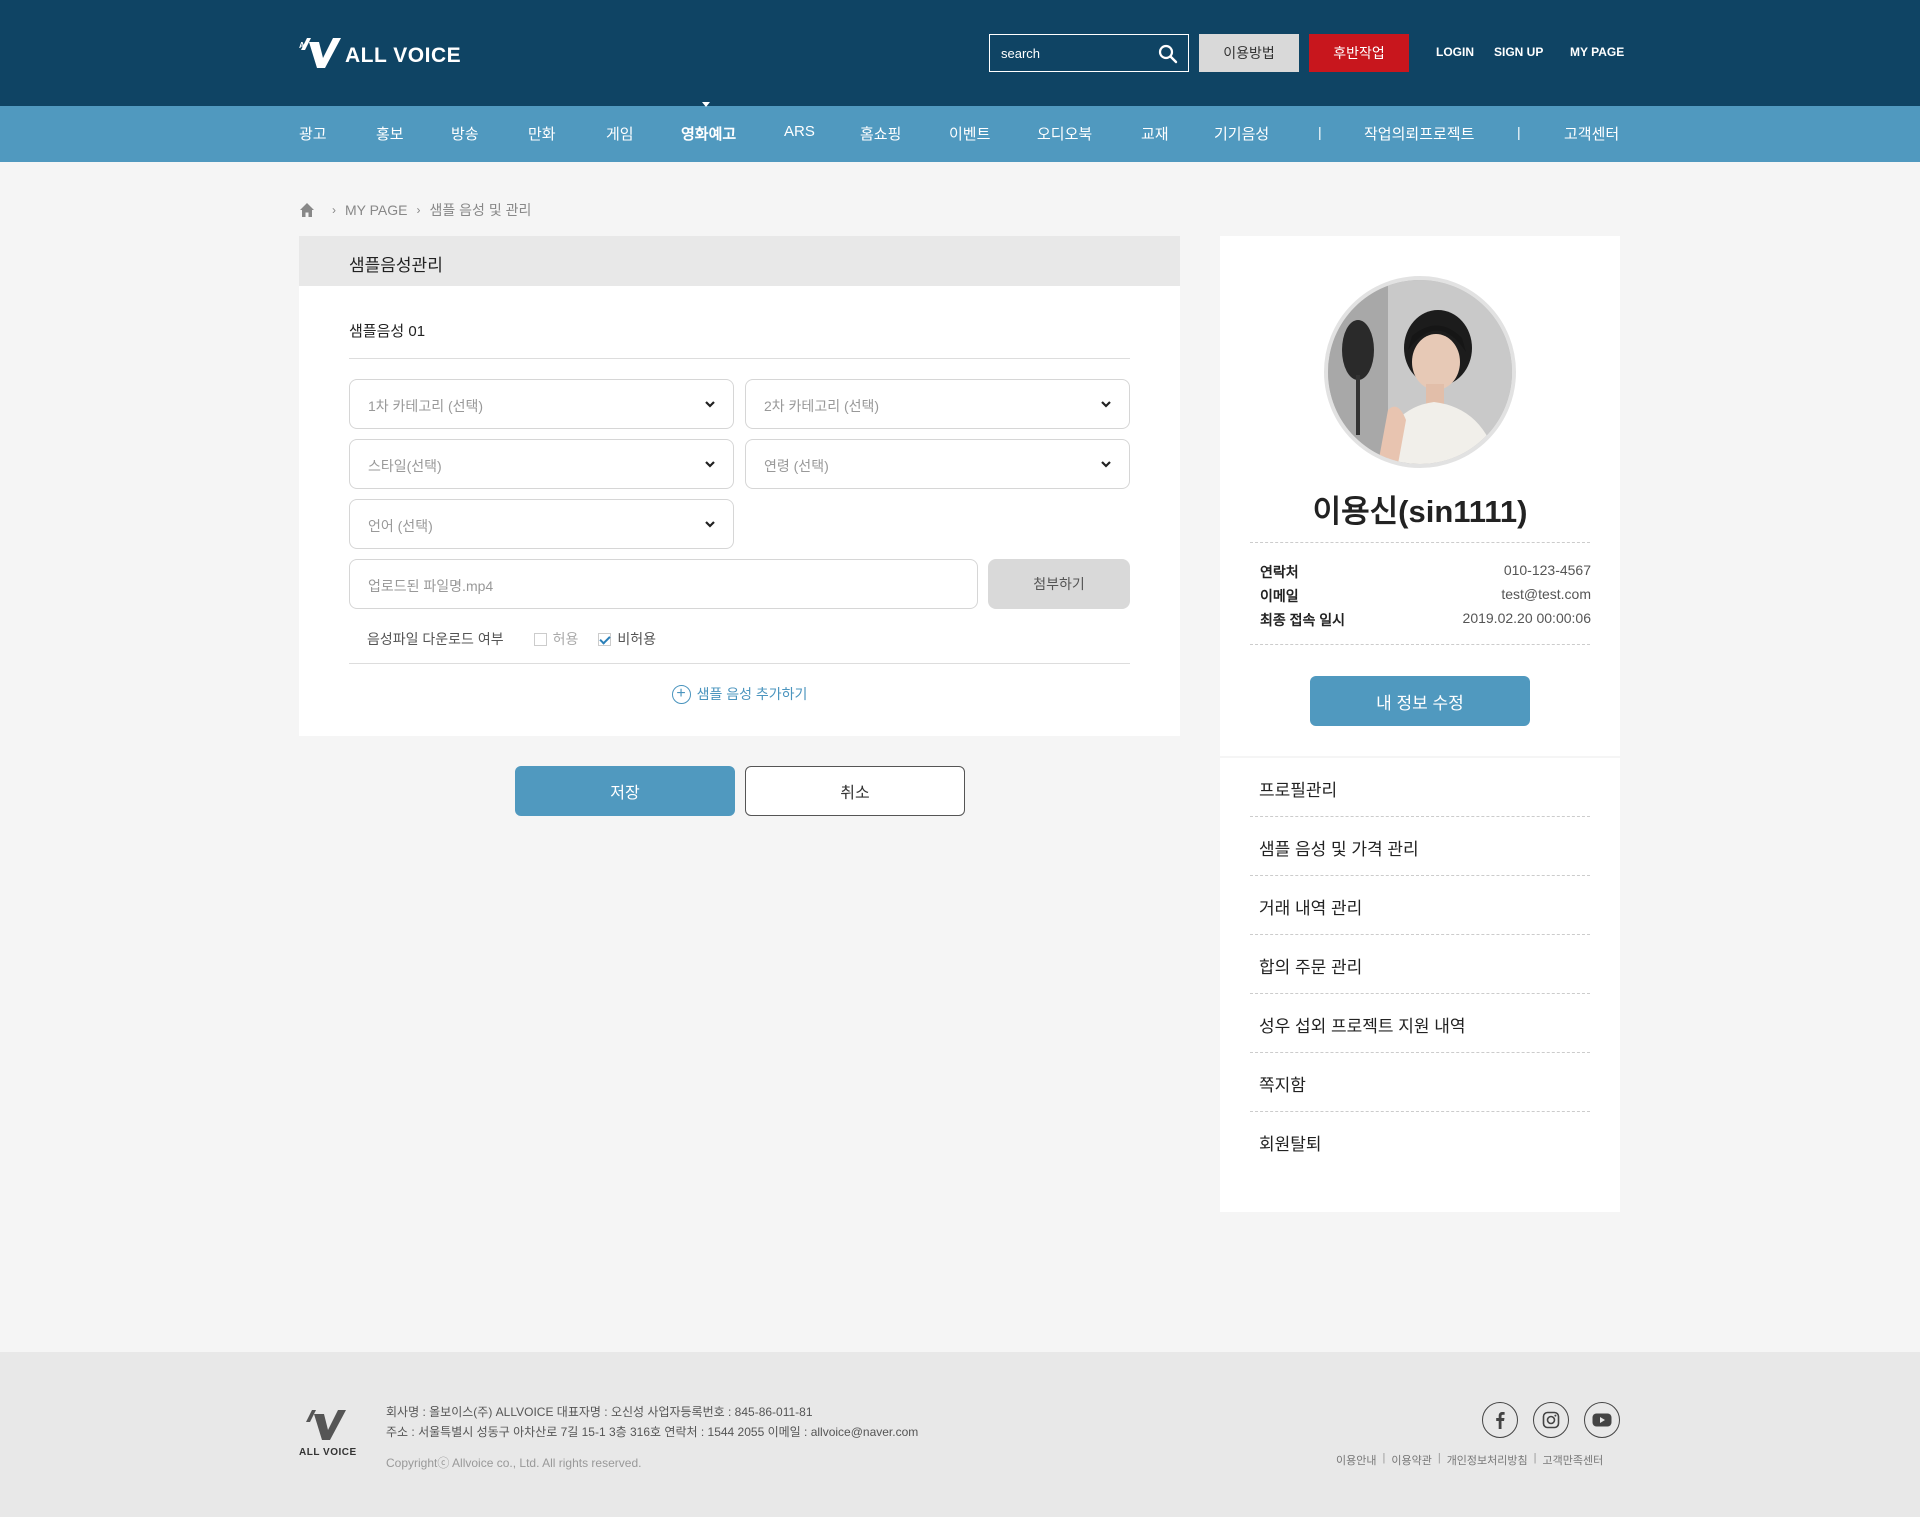 The width and height of the screenshot is (1920, 1517). Describe the element at coordinates (1420, 964) in the screenshot. I see `menu-item-agreed-orders: 합의 주문 관리` at that location.